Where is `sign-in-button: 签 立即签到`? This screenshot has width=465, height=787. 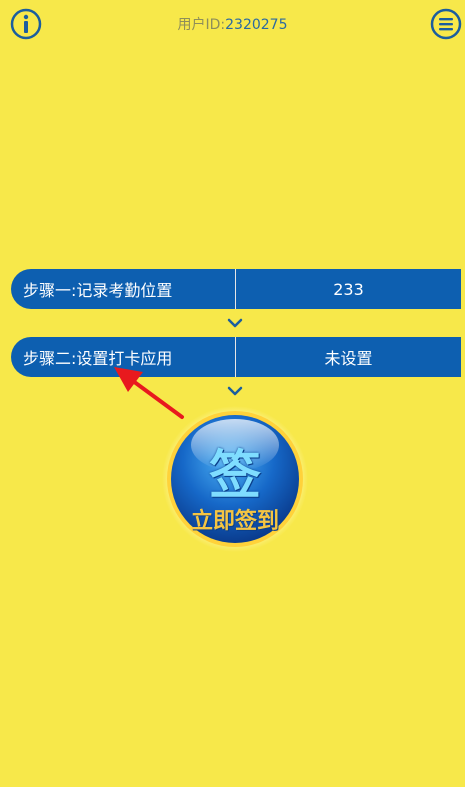 sign-in-button: 签 立即签到 is located at coordinates (235, 479).